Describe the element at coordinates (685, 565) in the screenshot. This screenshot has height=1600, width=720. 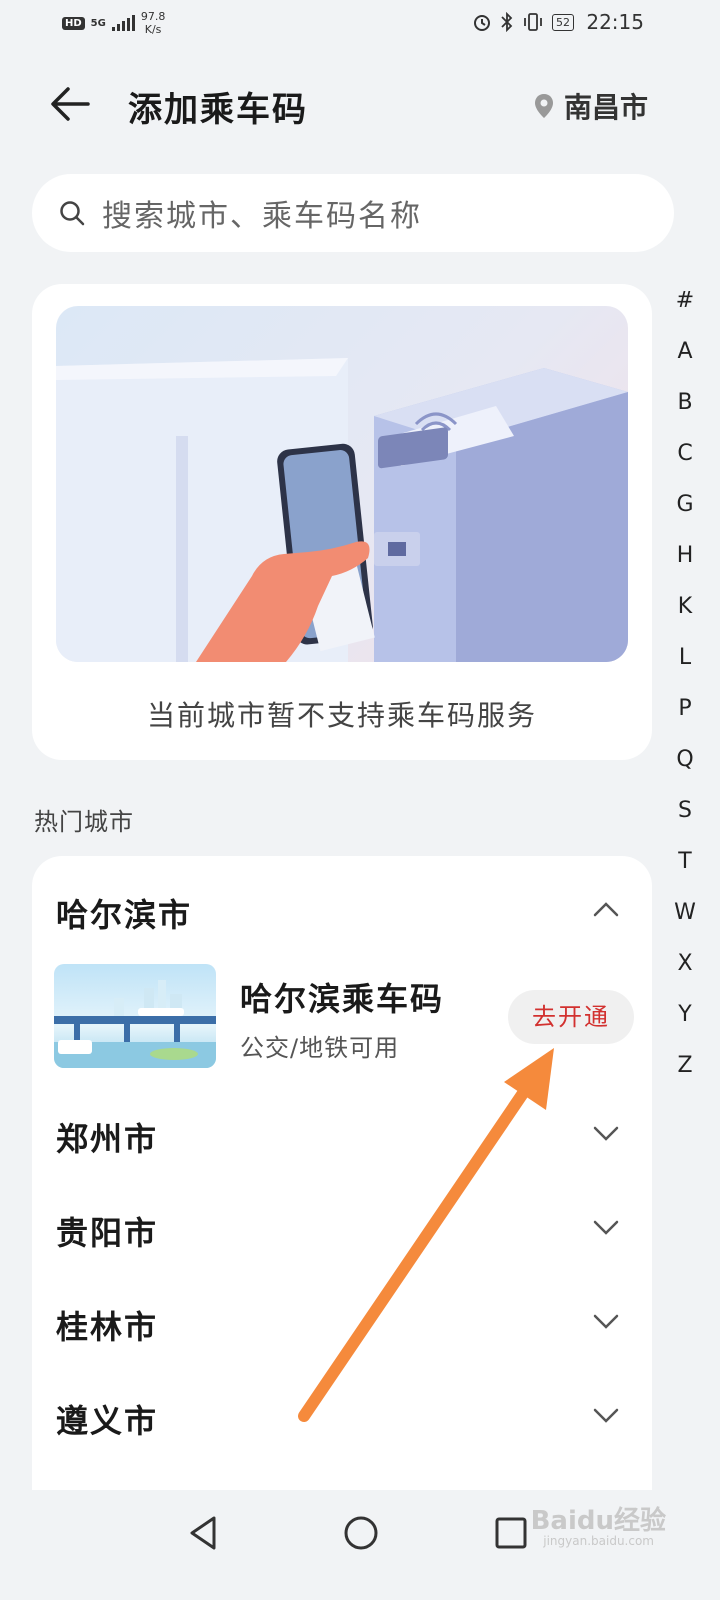
I see `index-letter: H` at that location.